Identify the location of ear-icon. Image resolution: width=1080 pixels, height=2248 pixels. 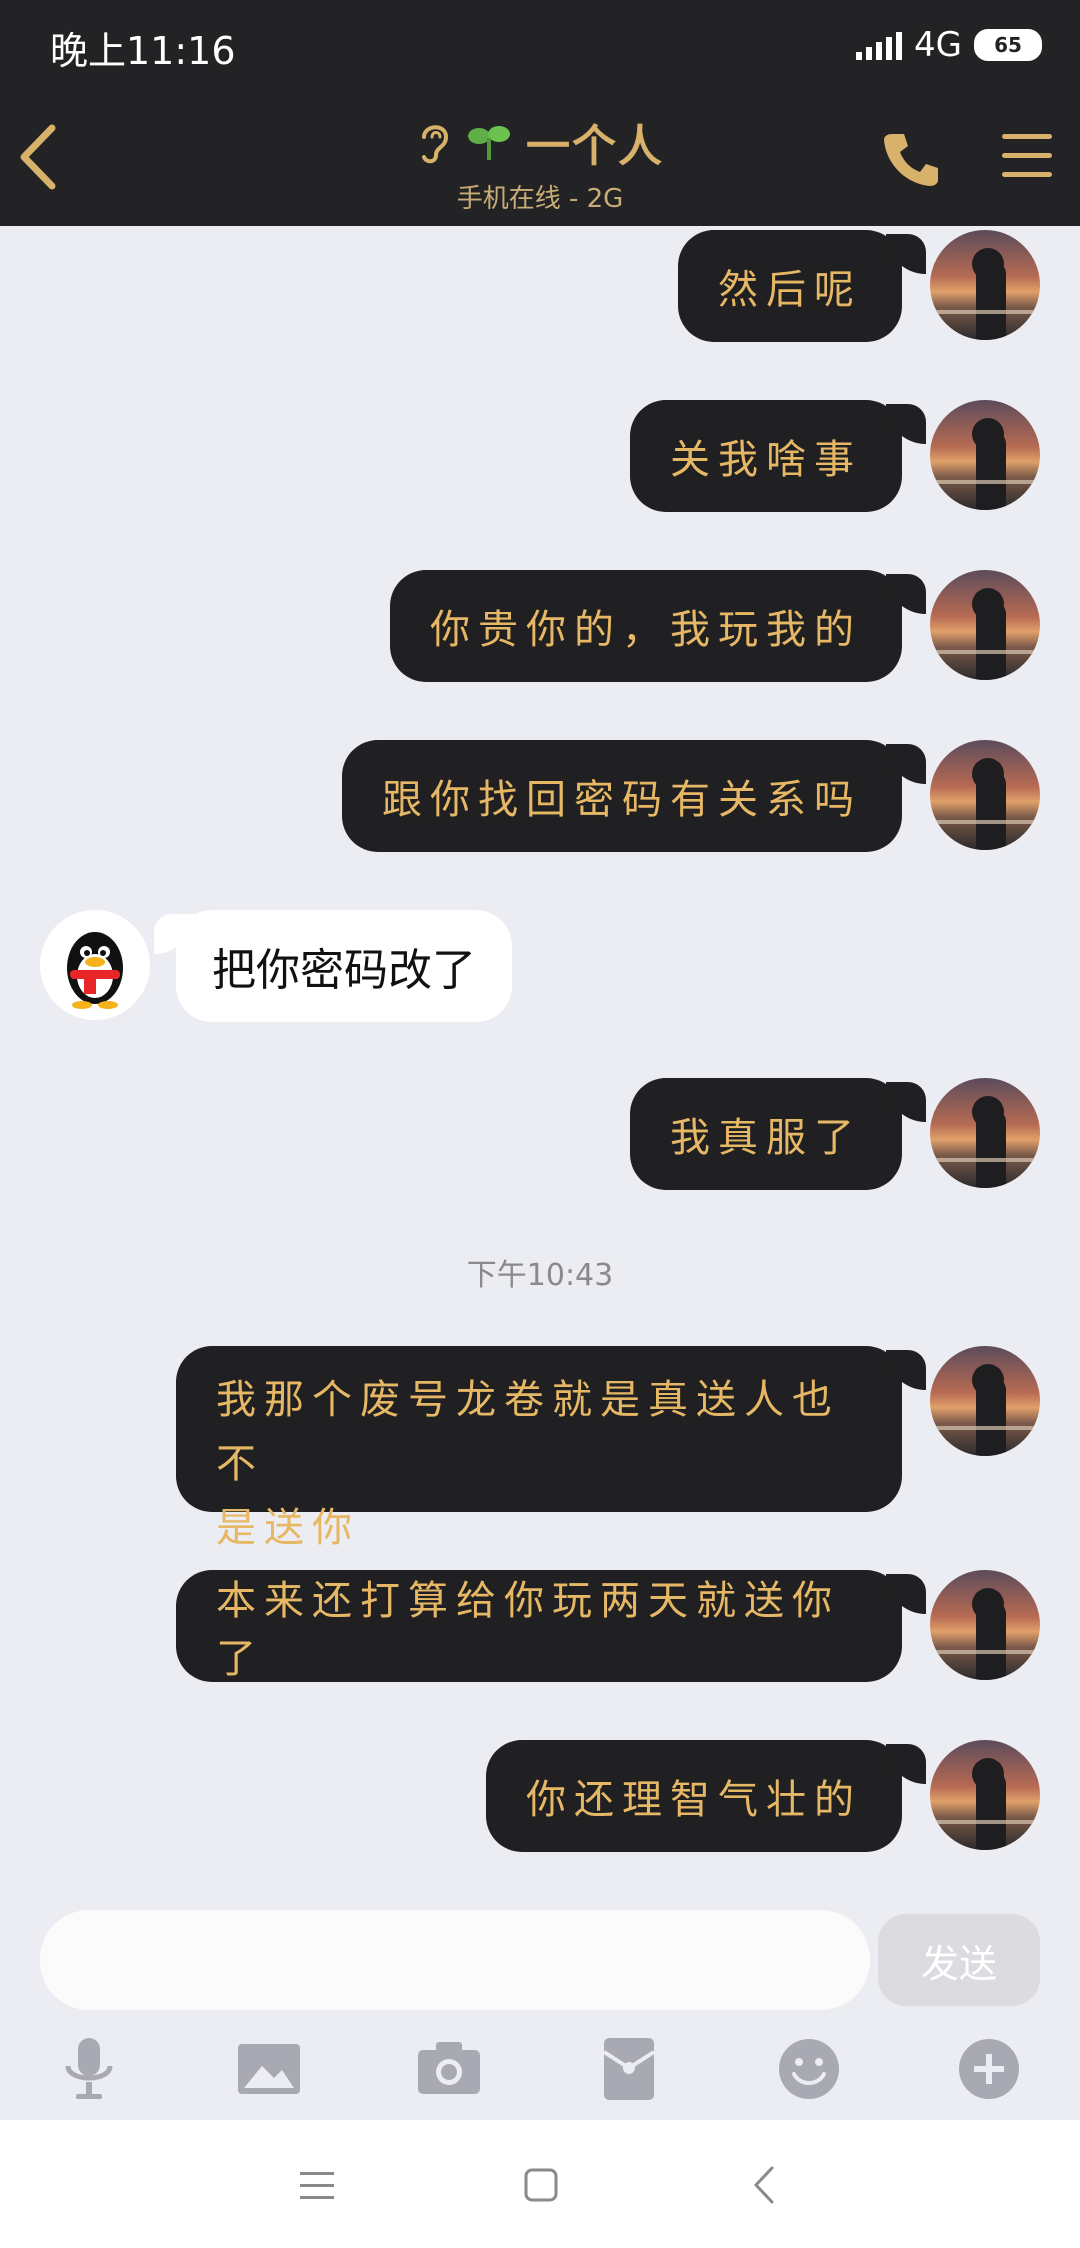
(435, 144).